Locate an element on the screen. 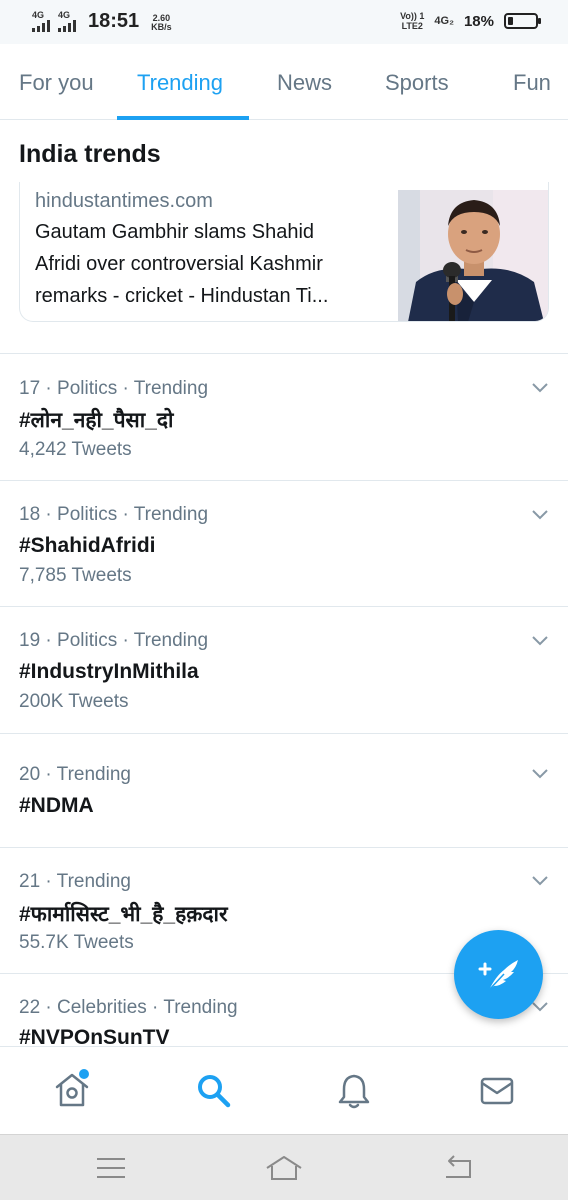 The image size is (568, 1200). battery-percent: 18% is located at coordinates (478, 21).